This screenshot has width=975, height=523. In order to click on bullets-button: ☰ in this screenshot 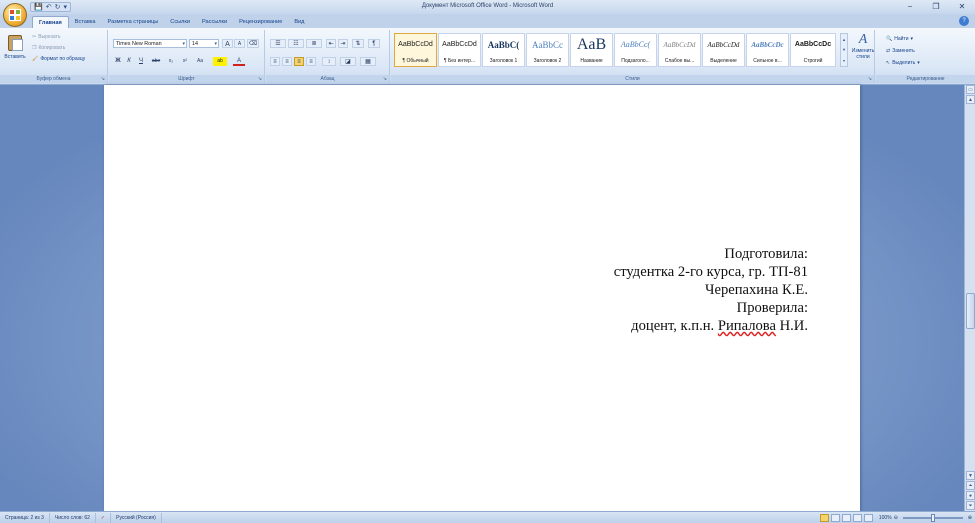, I will do `click(278, 43)`.